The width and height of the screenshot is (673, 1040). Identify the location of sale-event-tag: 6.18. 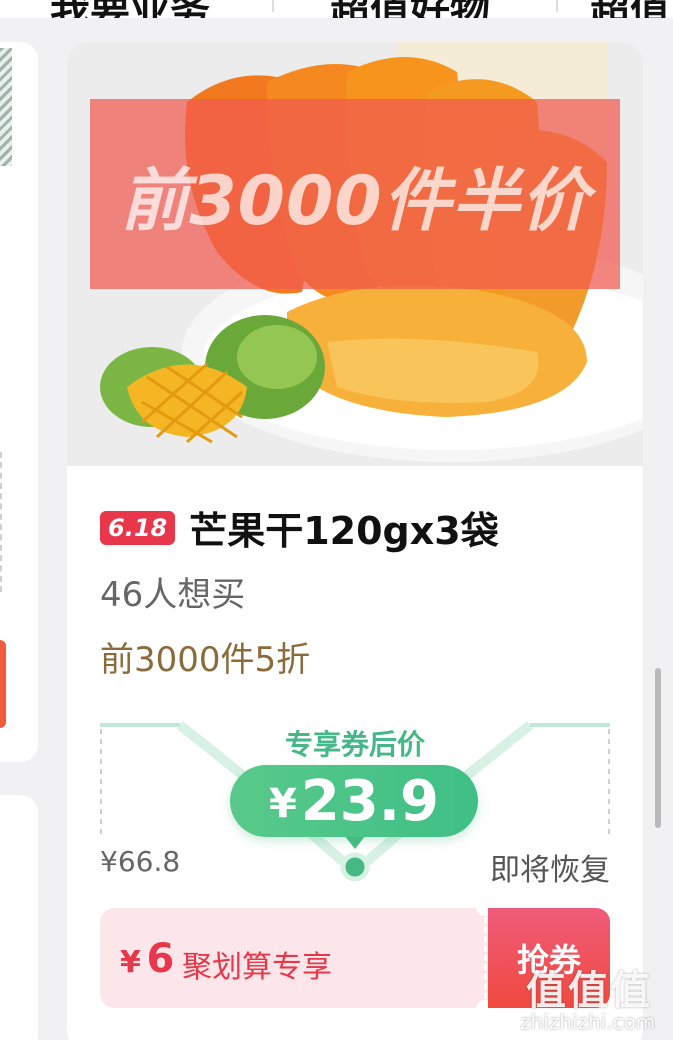
(138, 527).